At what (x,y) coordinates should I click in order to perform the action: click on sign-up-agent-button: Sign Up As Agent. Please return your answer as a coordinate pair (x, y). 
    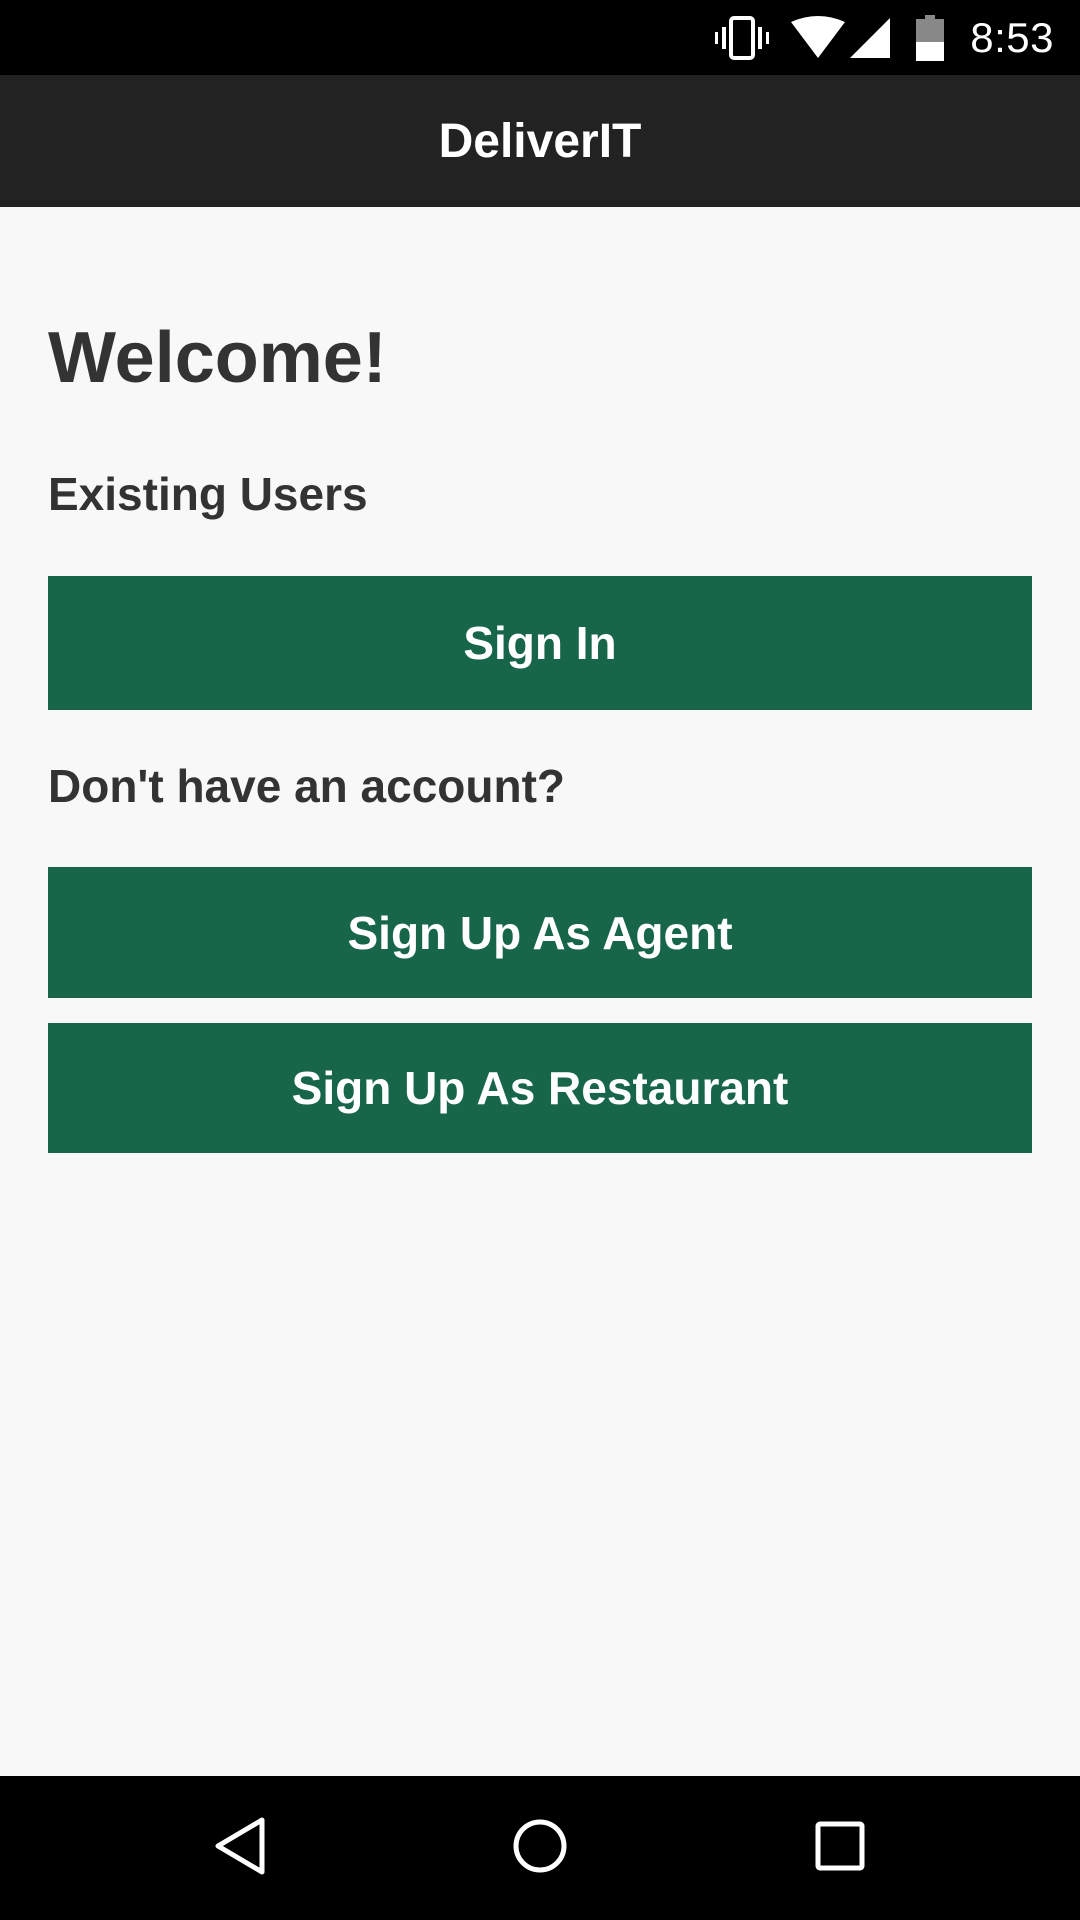
    Looking at the image, I should click on (540, 932).